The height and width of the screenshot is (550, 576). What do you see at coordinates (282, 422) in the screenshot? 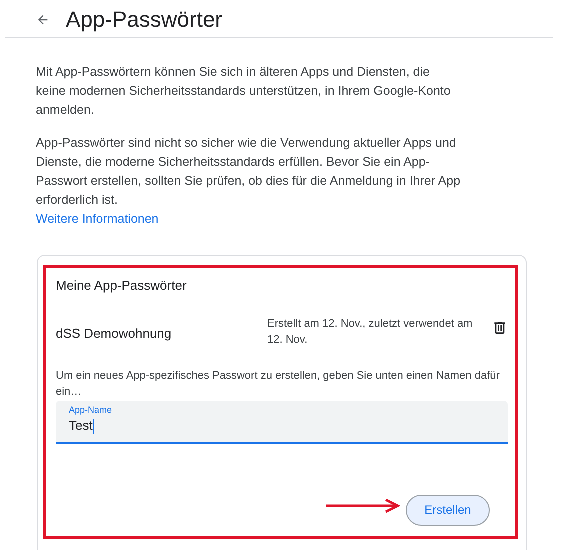
I see `app-name-field: App-Name Test` at bounding box center [282, 422].